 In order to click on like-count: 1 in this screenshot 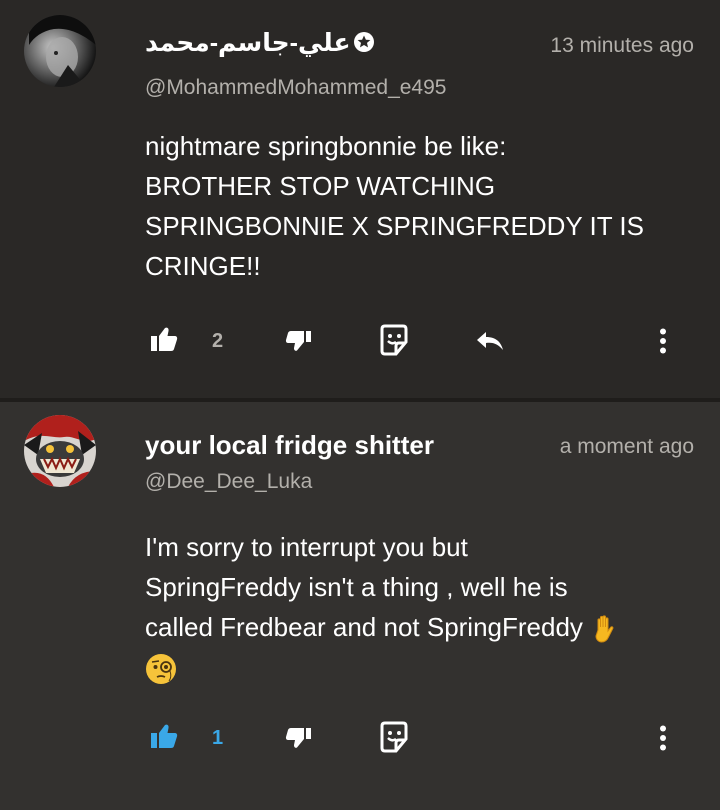, I will do `click(217, 738)`.